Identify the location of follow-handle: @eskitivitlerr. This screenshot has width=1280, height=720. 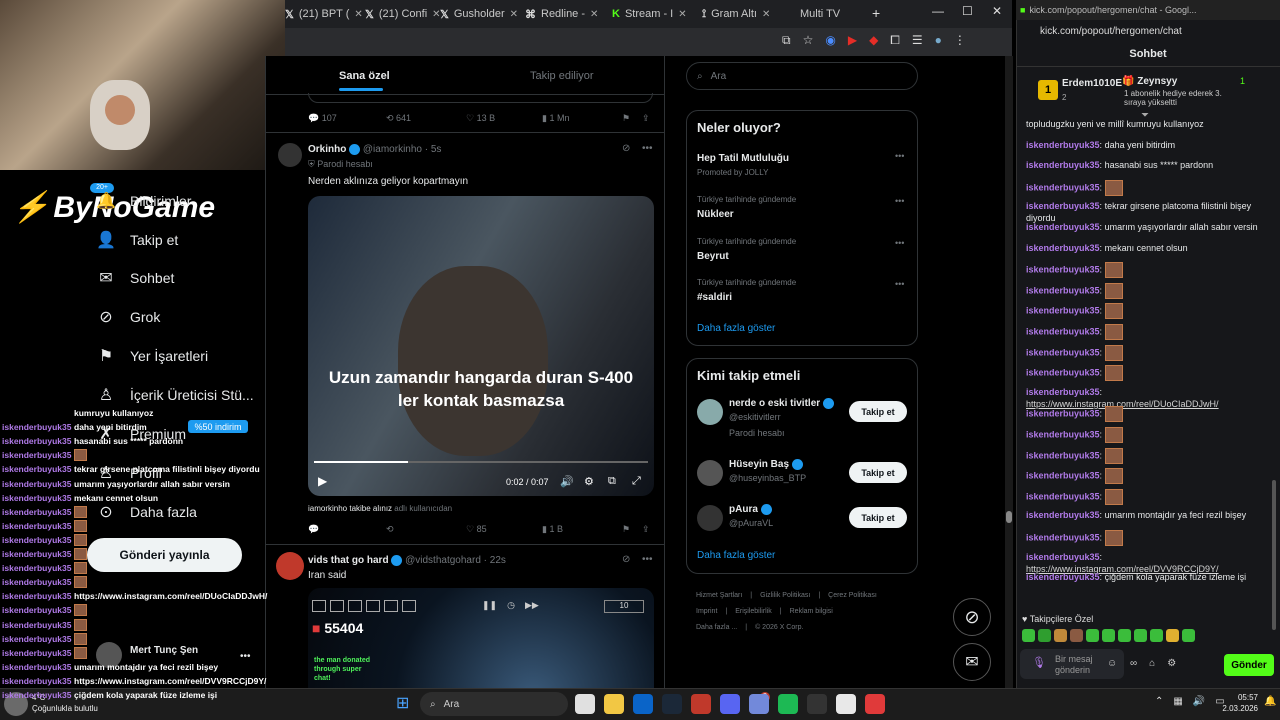
(755, 417).